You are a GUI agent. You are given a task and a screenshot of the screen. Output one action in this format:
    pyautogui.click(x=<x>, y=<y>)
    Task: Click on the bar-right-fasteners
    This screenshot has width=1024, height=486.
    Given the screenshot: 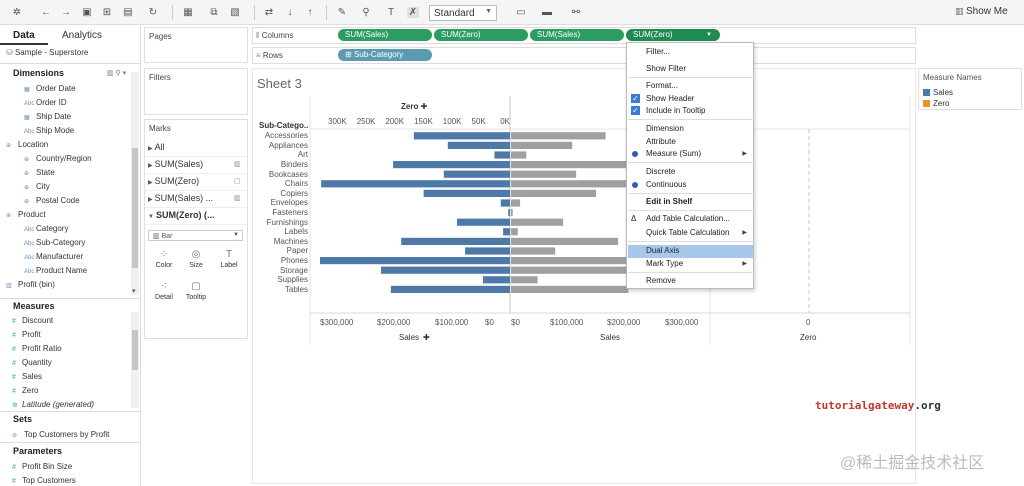 What is the action you would take?
    pyautogui.click(x=512, y=213)
    